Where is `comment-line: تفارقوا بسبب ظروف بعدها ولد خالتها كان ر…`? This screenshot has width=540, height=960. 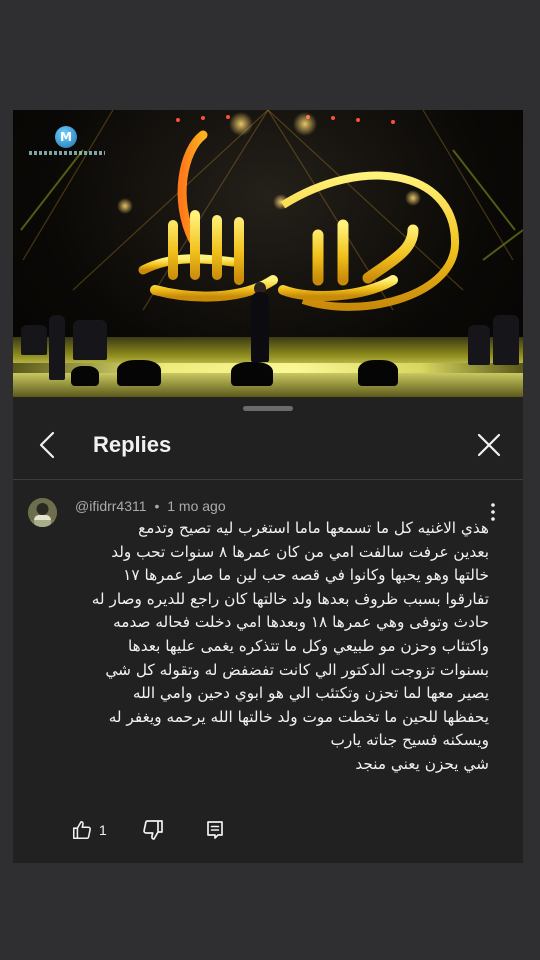 comment-line: تفارقوا بسبب ظروف بعدها ولد خالتها كان ر… is located at coordinates (290, 598).